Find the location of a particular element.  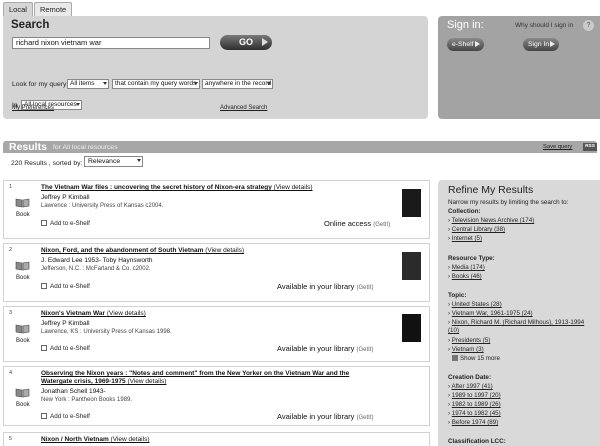

sort-select-value: Relevance is located at coordinates (104, 161).